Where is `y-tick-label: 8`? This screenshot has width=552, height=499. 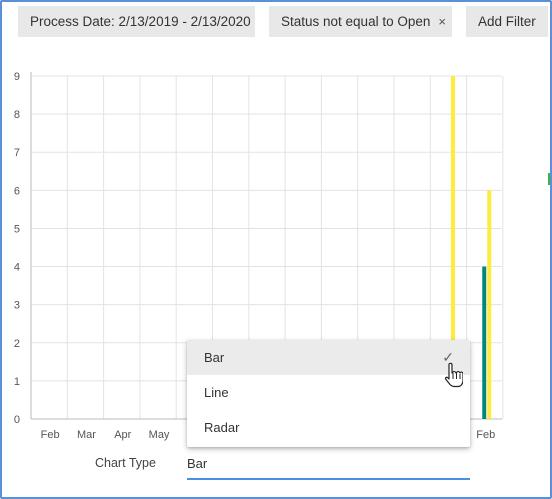
y-tick-label: 8 is located at coordinates (17, 115).